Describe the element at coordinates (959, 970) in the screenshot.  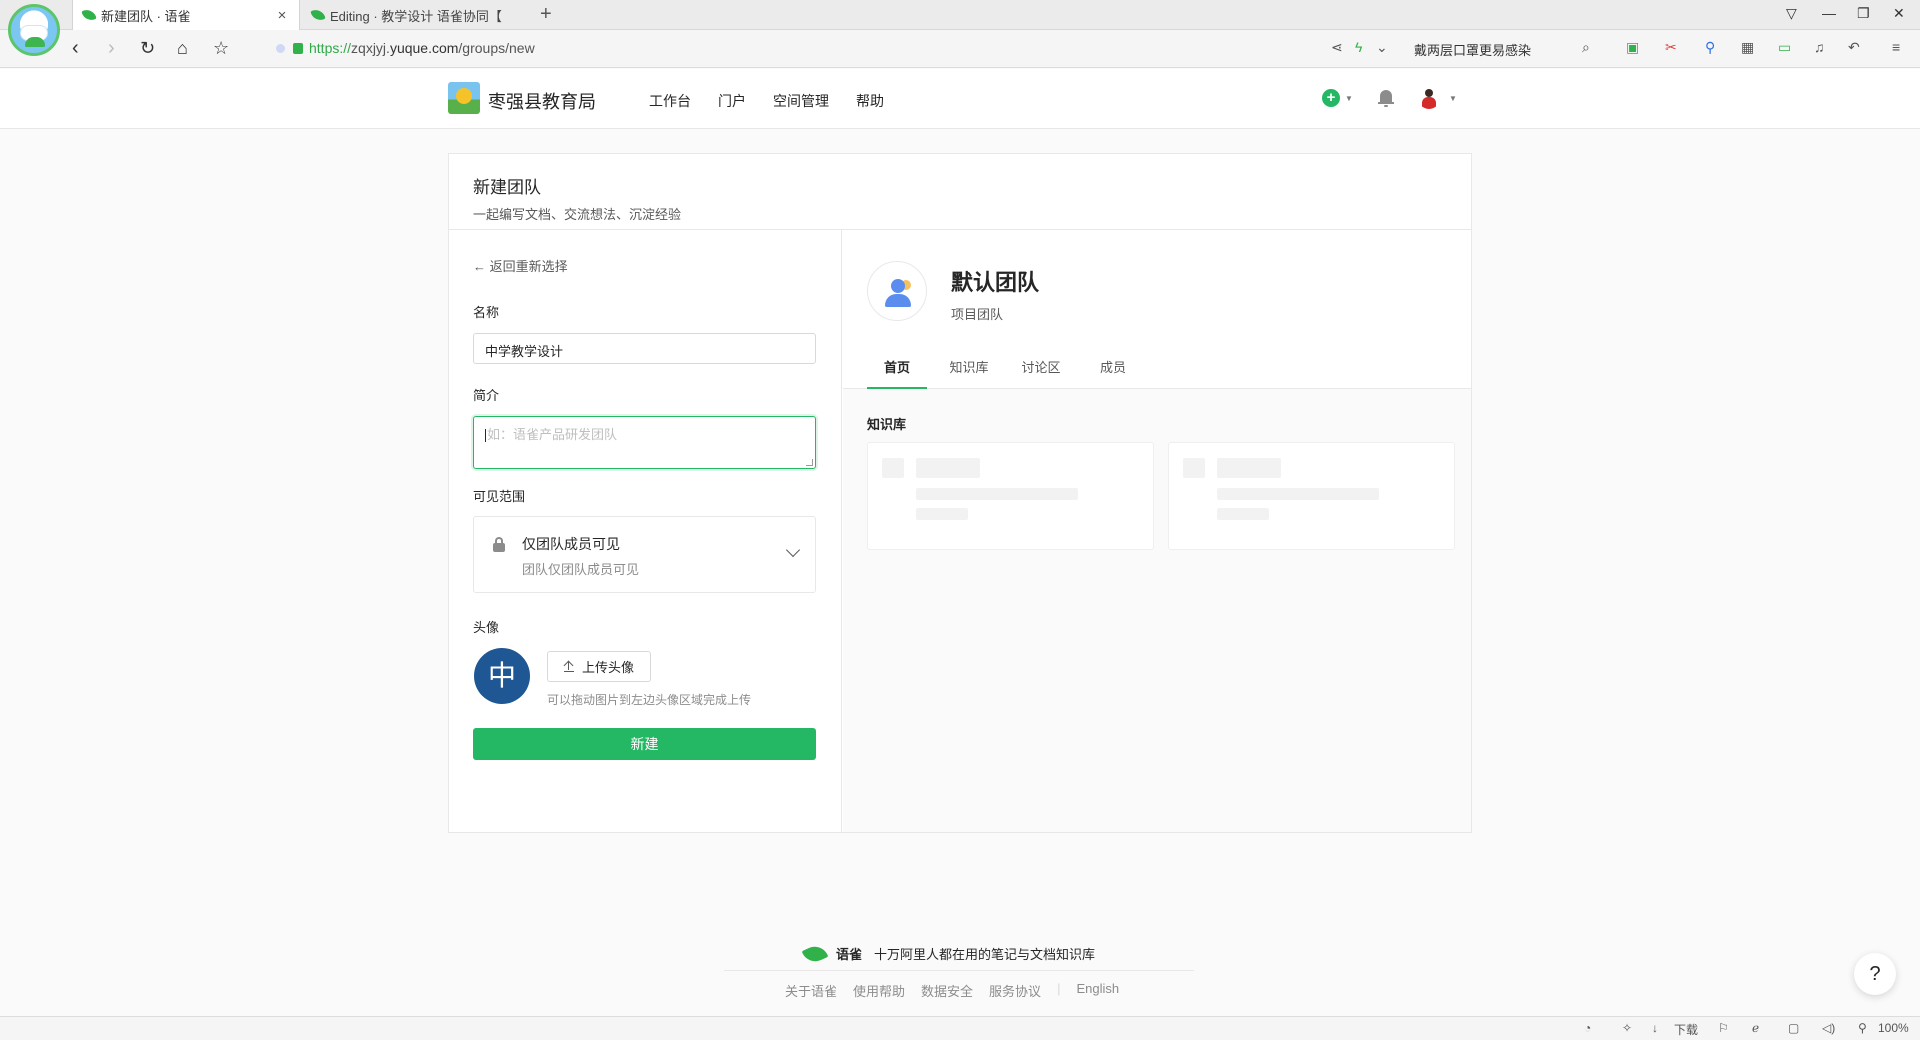
I see `footer-divider` at that location.